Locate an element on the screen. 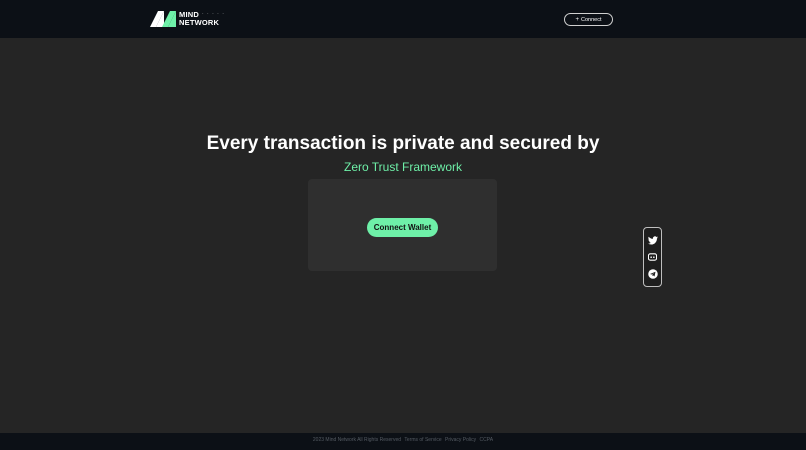  logo-mark-icon is located at coordinates (163, 19).